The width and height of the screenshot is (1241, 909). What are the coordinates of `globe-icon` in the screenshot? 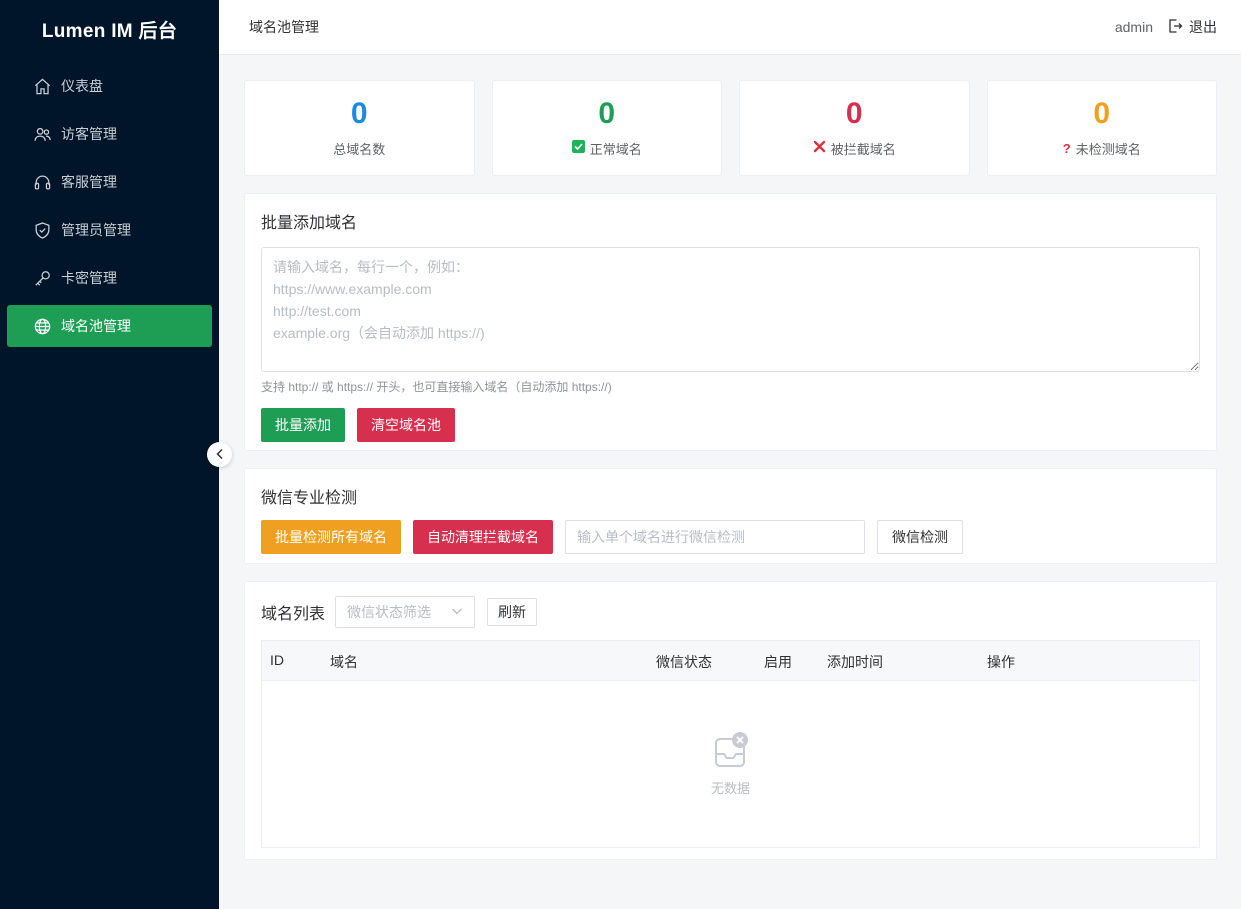 It's located at (42, 326).